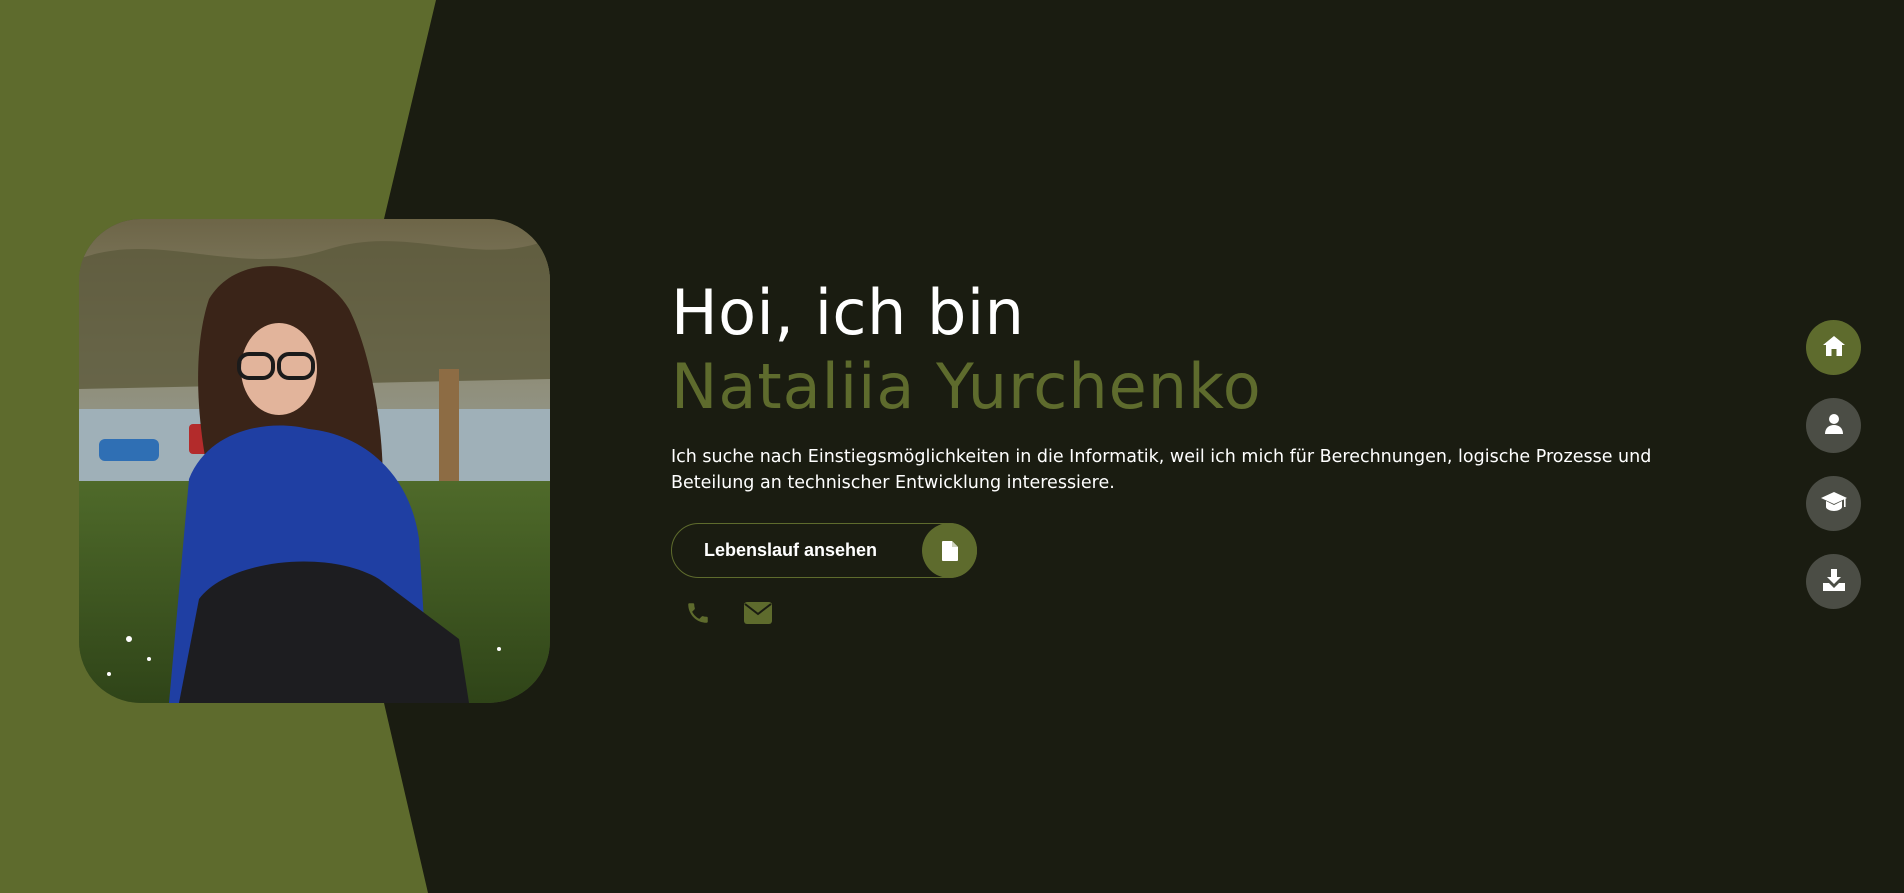  Describe the element at coordinates (966, 386) in the screenshot. I see `name-heading: Nataliia Yurchenko` at that location.